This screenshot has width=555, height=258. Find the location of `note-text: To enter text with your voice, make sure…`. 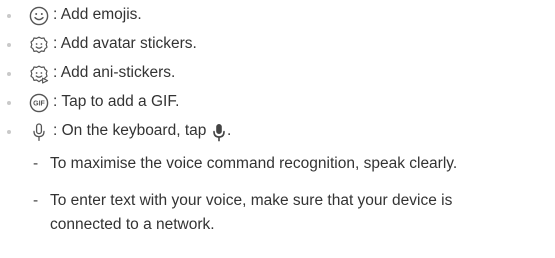

note-text: To enter text with your voice, make sure… is located at coordinates (251, 200).